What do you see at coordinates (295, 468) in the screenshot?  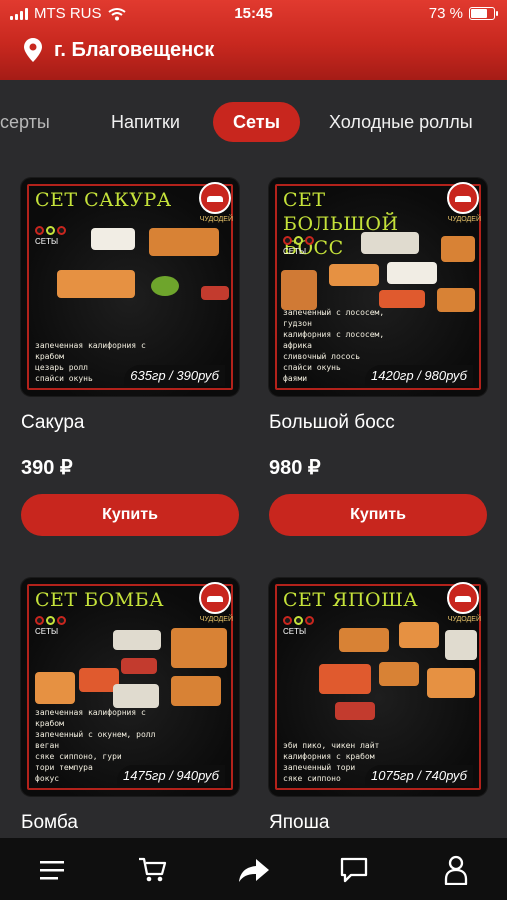 I see `product-price: 980 ₽` at bounding box center [295, 468].